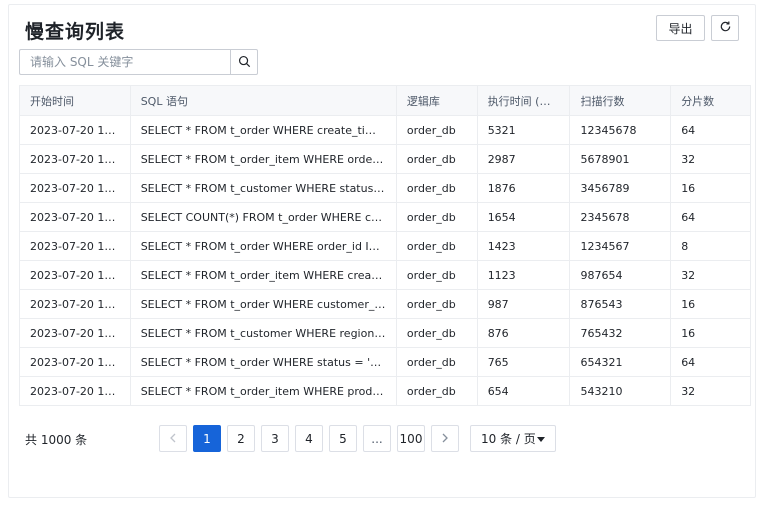  Describe the element at coordinates (75, 304) in the screenshot. I see `cell-start-time: 2023-07-20 14:41:08` at that location.